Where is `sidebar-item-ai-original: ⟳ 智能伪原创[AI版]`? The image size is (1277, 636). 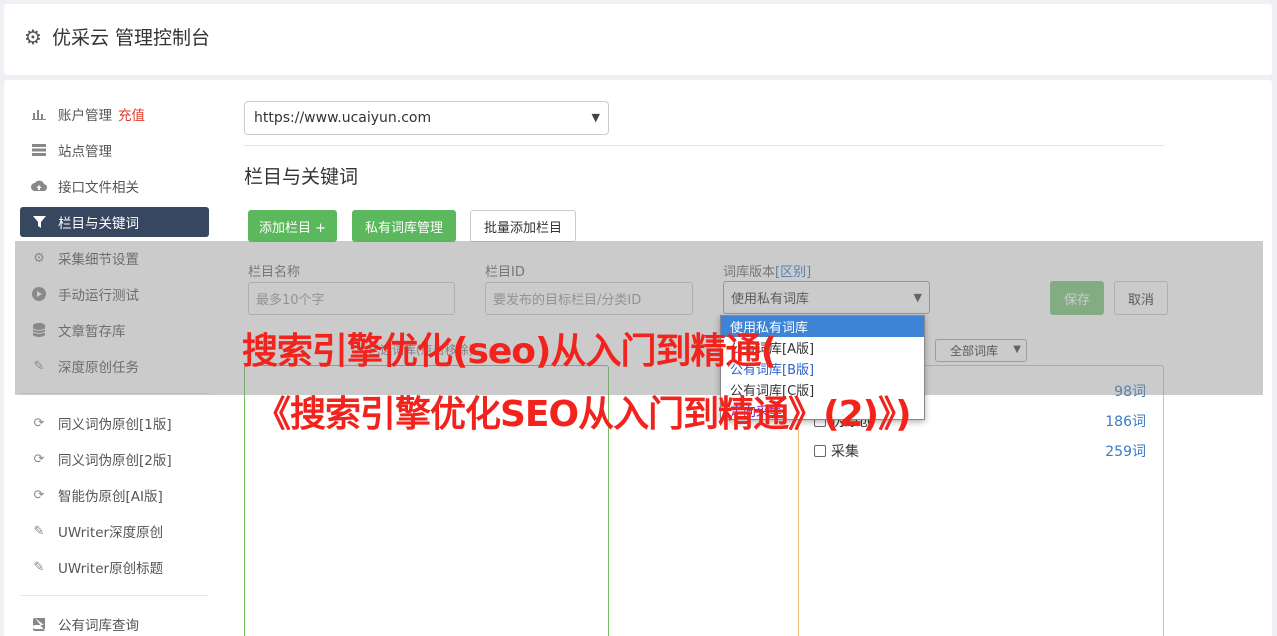
sidebar-item-ai-original: ⟳ 智能伪原创[AI版] is located at coordinates (114, 495).